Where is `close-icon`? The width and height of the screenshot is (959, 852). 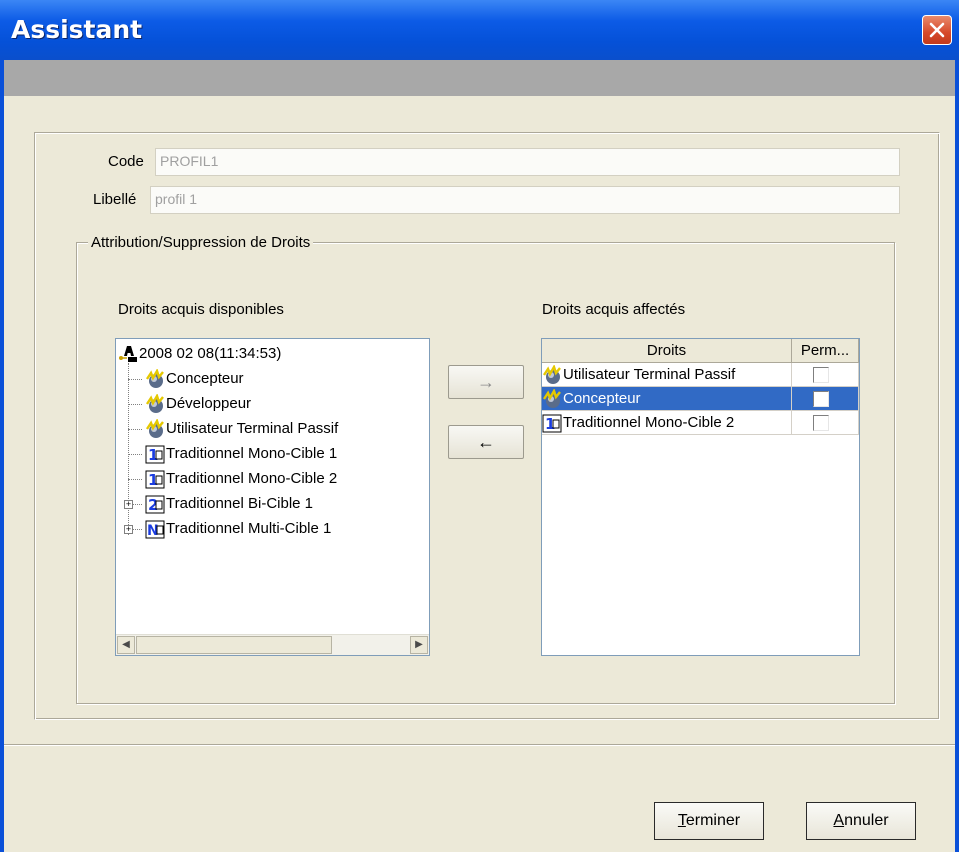 close-icon is located at coordinates (937, 30).